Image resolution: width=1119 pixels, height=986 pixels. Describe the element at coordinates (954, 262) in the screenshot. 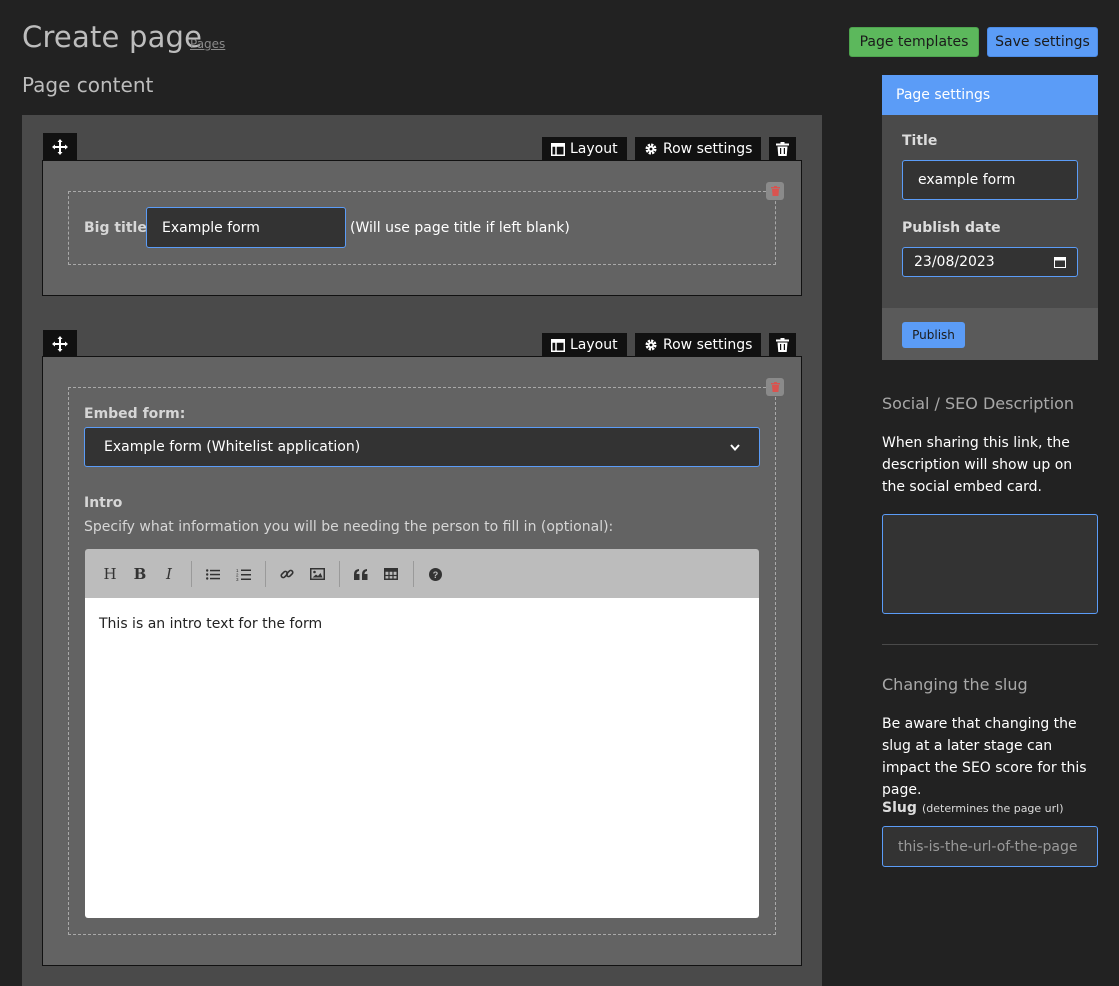

I see `publish-date-value: 23/08/2023` at that location.